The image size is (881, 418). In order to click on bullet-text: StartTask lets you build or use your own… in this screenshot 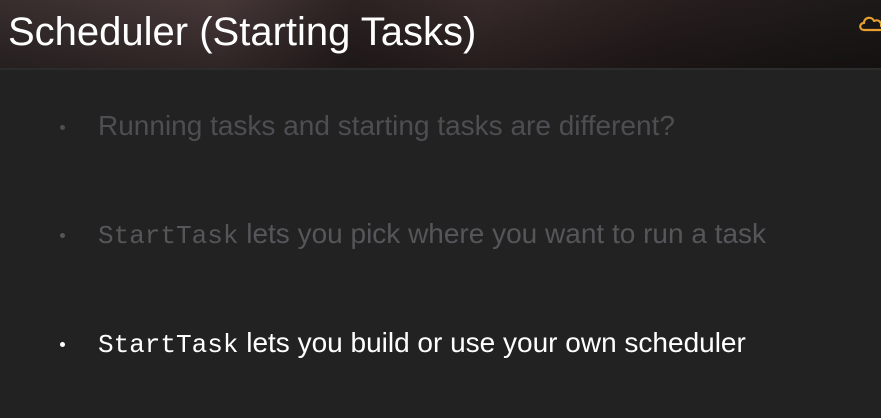, I will do `click(422, 343)`.